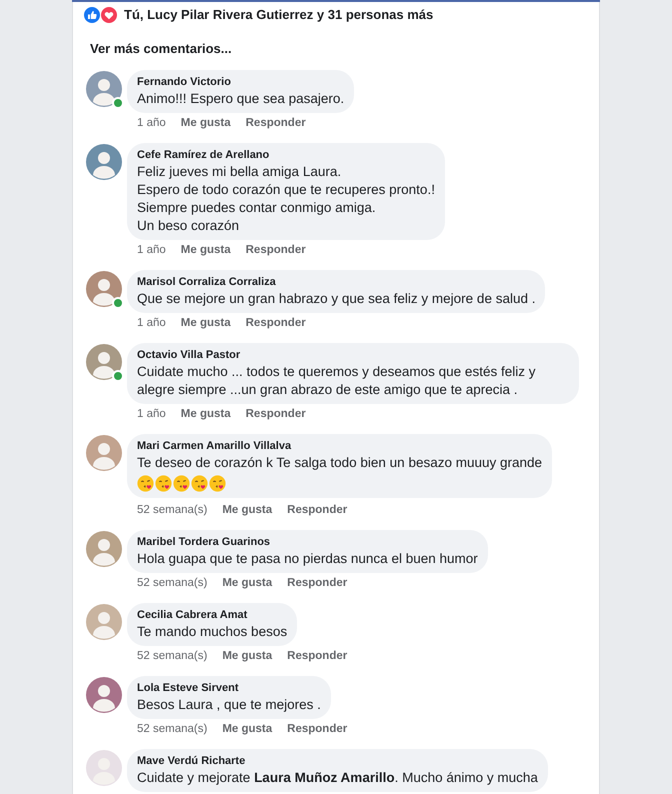  Describe the element at coordinates (229, 688) in the screenshot. I see `author-name: Lola Esteve Sirvent` at that location.